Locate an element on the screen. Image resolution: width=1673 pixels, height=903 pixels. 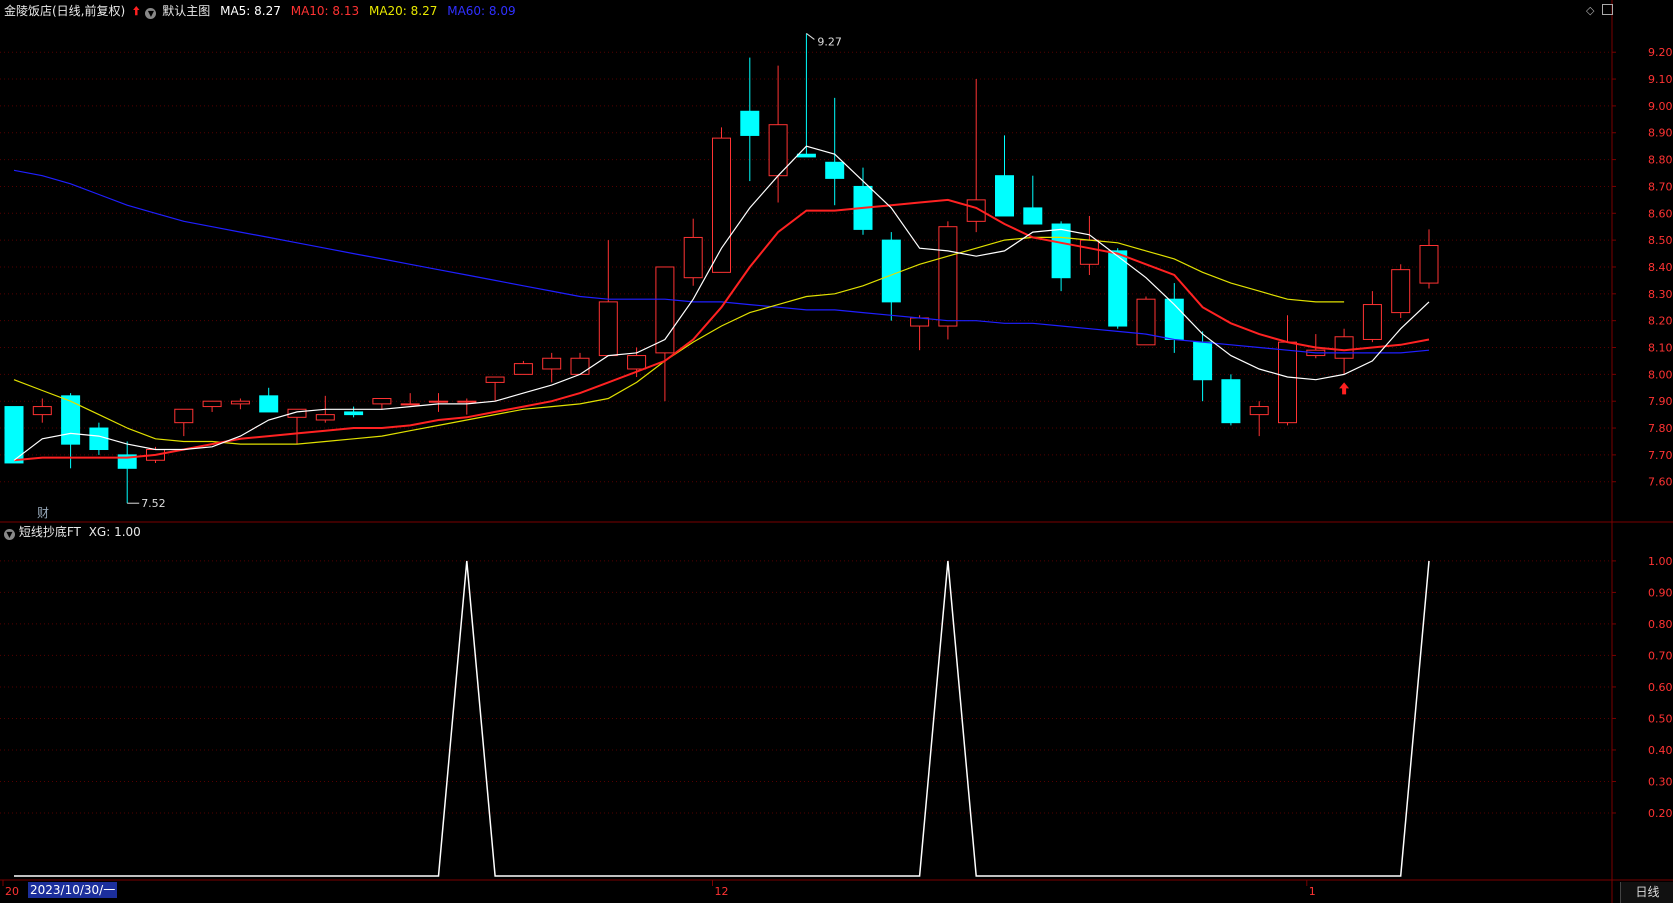
price-tick-label: 8.20 is located at coordinates (1660, 321).